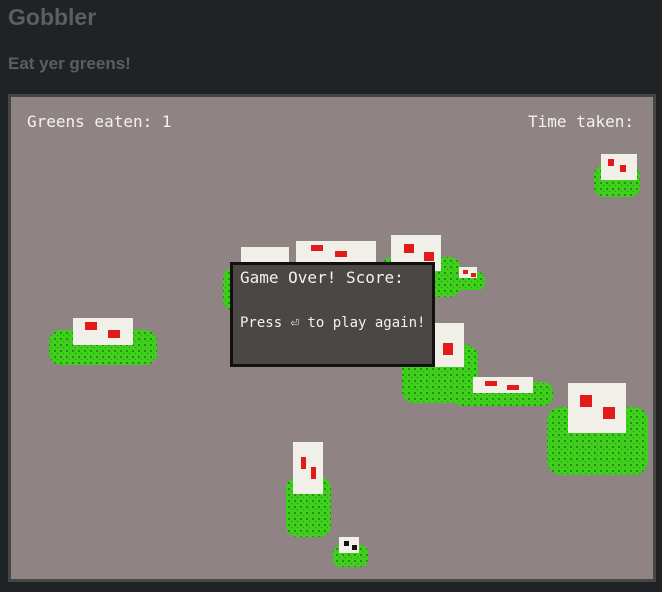 The image size is (662, 592). What do you see at coordinates (69, 63) in the screenshot?
I see `page-subtitle: Eat yer greens!` at bounding box center [69, 63].